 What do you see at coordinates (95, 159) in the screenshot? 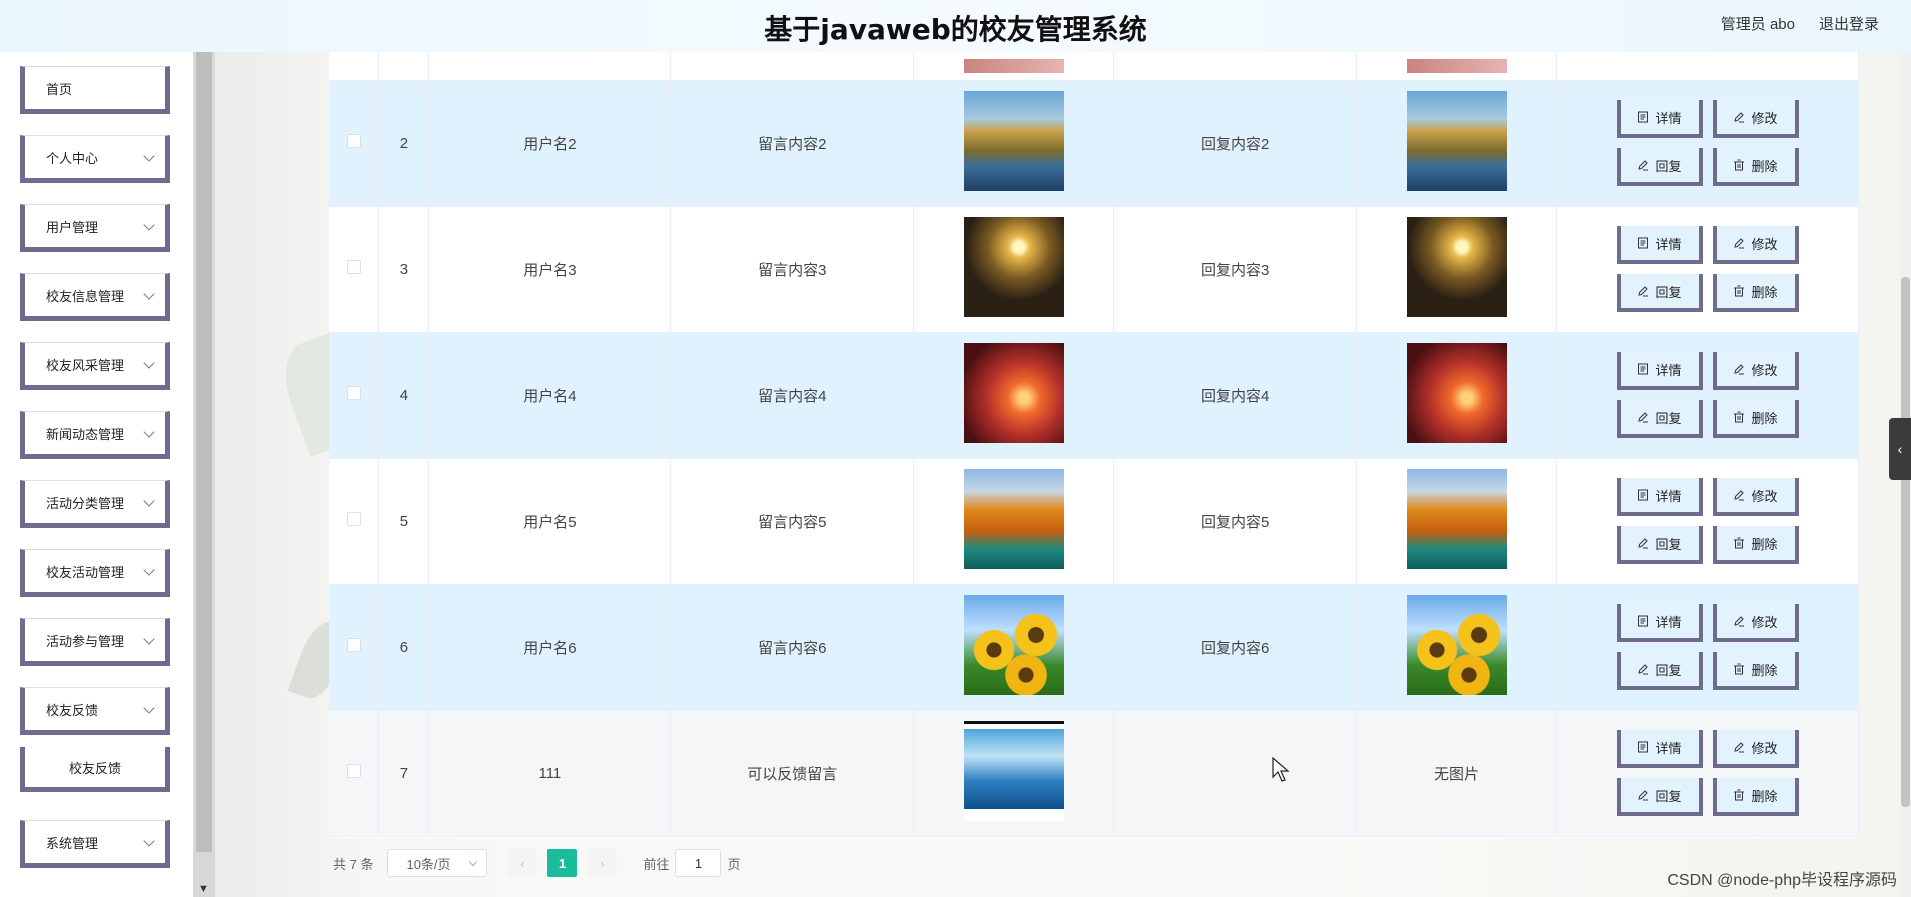
I see `sidebar-item-personal-center: 个人中心` at bounding box center [95, 159].